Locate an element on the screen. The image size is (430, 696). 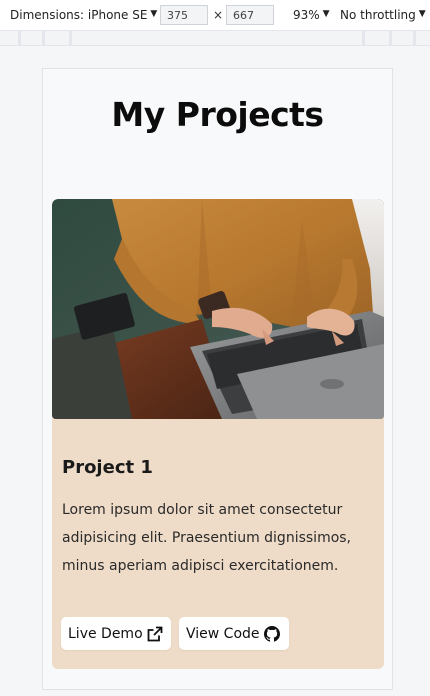
media-query-ruler is located at coordinates (215, 38).